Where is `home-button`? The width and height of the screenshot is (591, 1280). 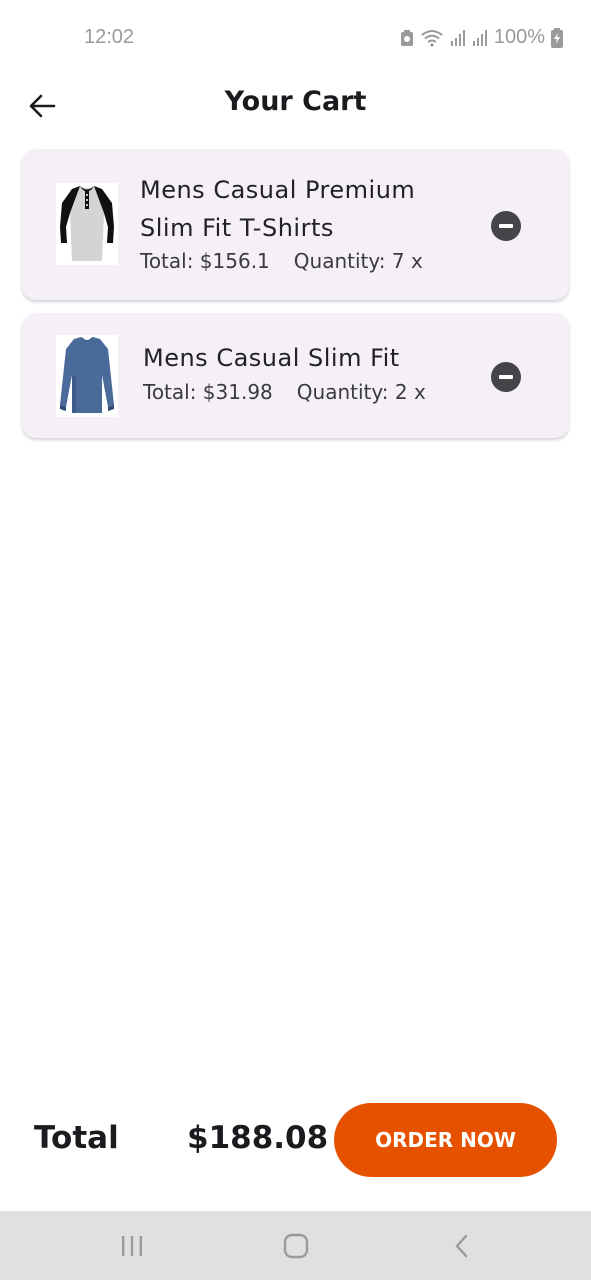
home-button is located at coordinates (296, 1245).